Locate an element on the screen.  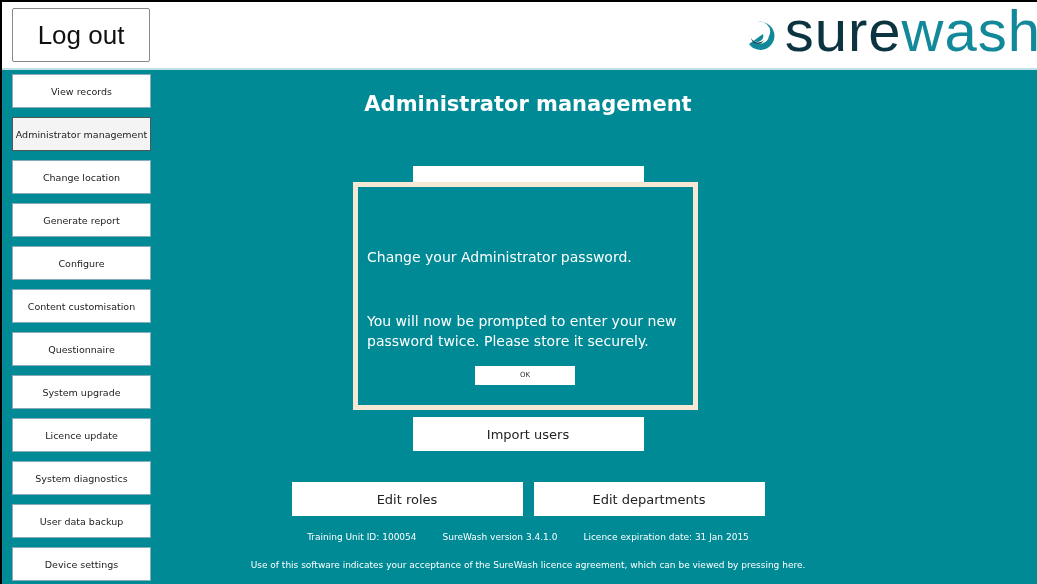
dialog-message: Change your Administrator password. is located at coordinates (500, 257).